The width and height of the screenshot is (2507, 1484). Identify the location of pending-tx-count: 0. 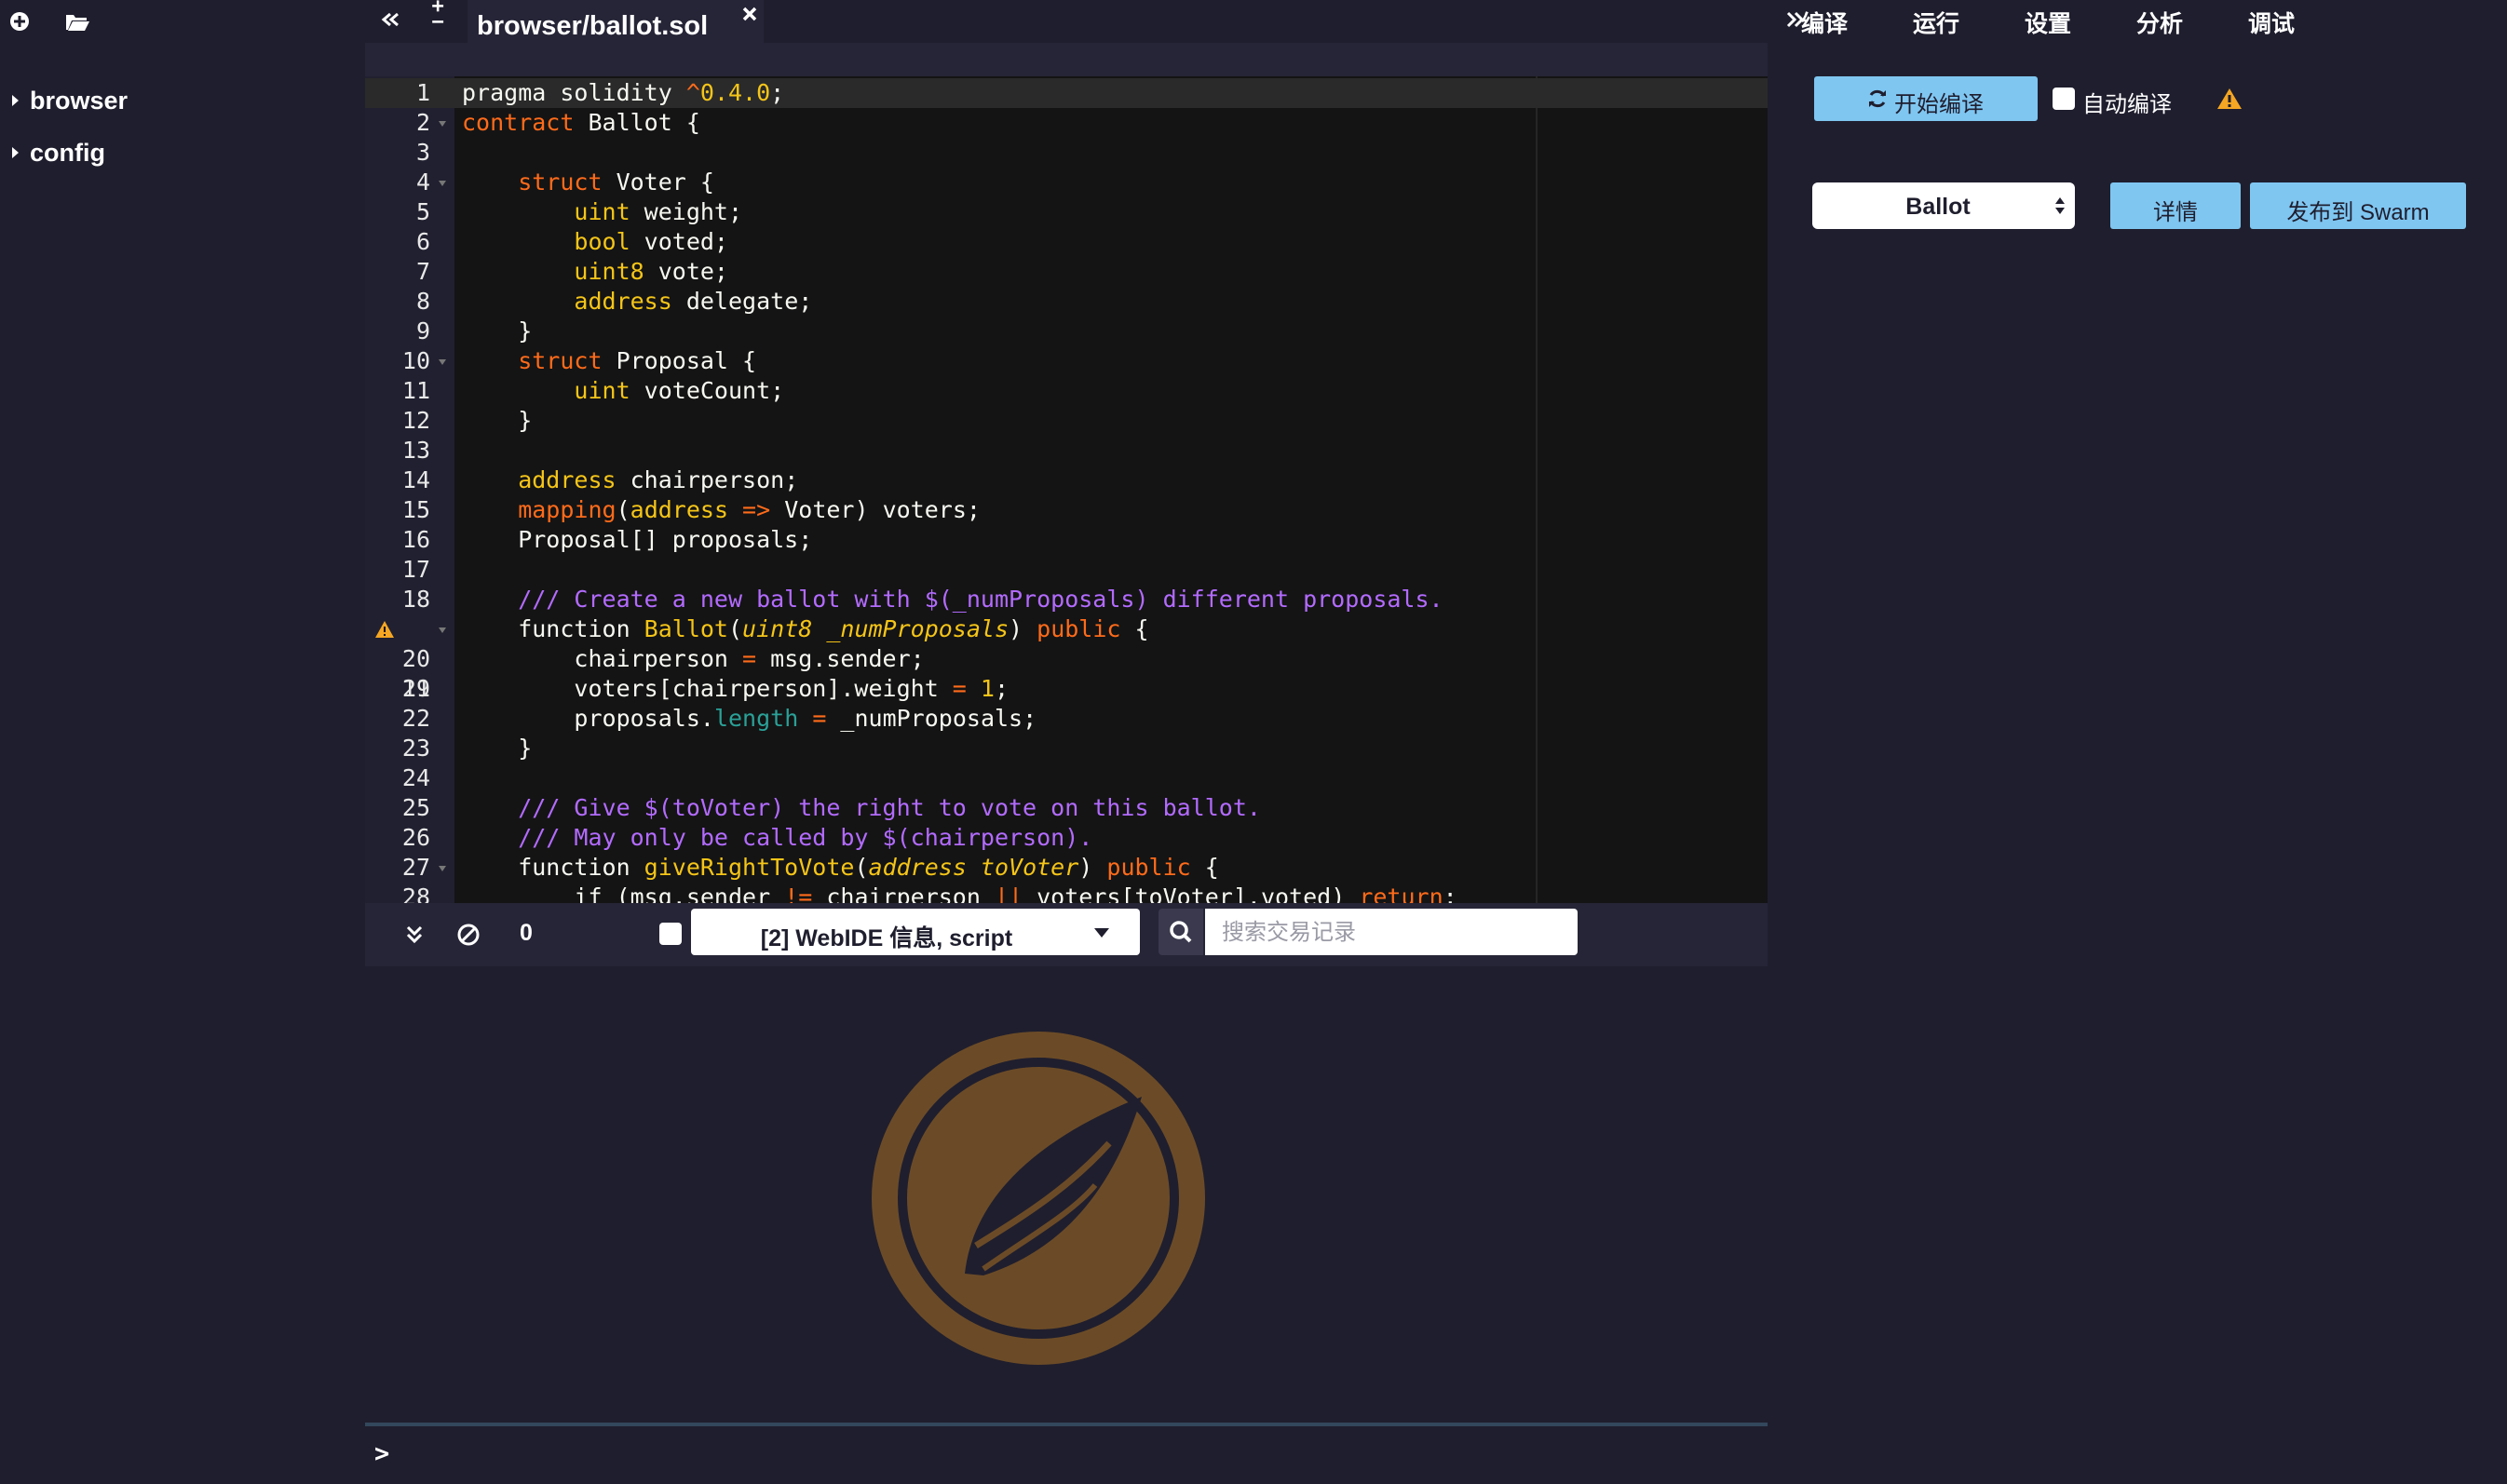
(526, 933).